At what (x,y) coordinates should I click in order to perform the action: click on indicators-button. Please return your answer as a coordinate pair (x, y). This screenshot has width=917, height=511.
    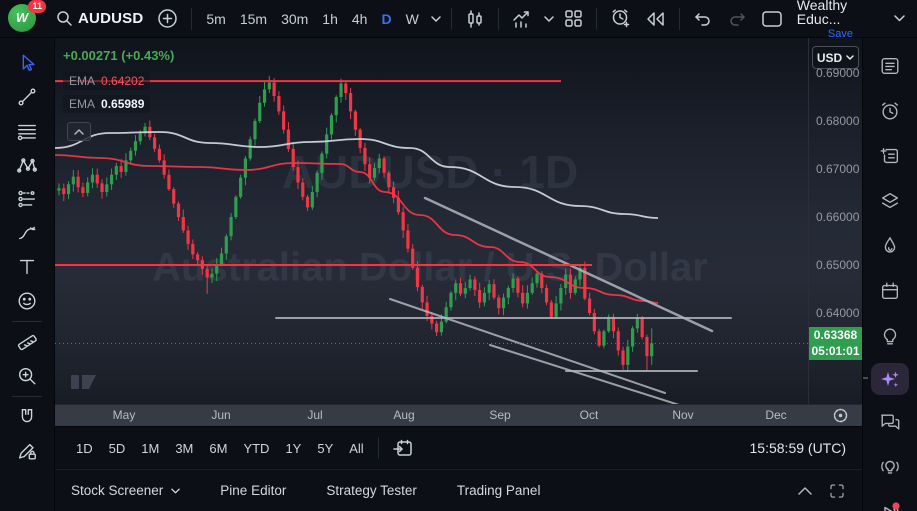
    Looking at the image, I should click on (523, 19).